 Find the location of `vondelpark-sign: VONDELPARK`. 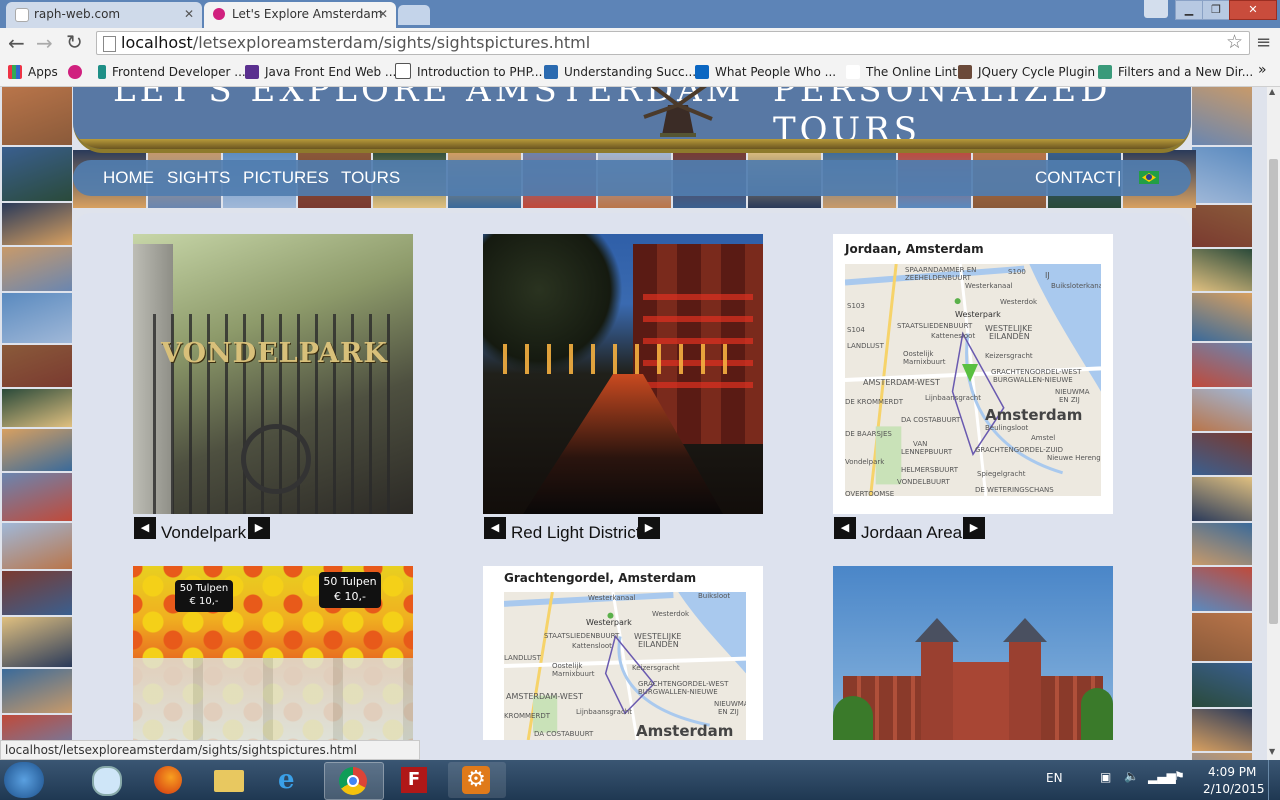

vondelpark-sign: VONDELPARK is located at coordinates (274, 353).